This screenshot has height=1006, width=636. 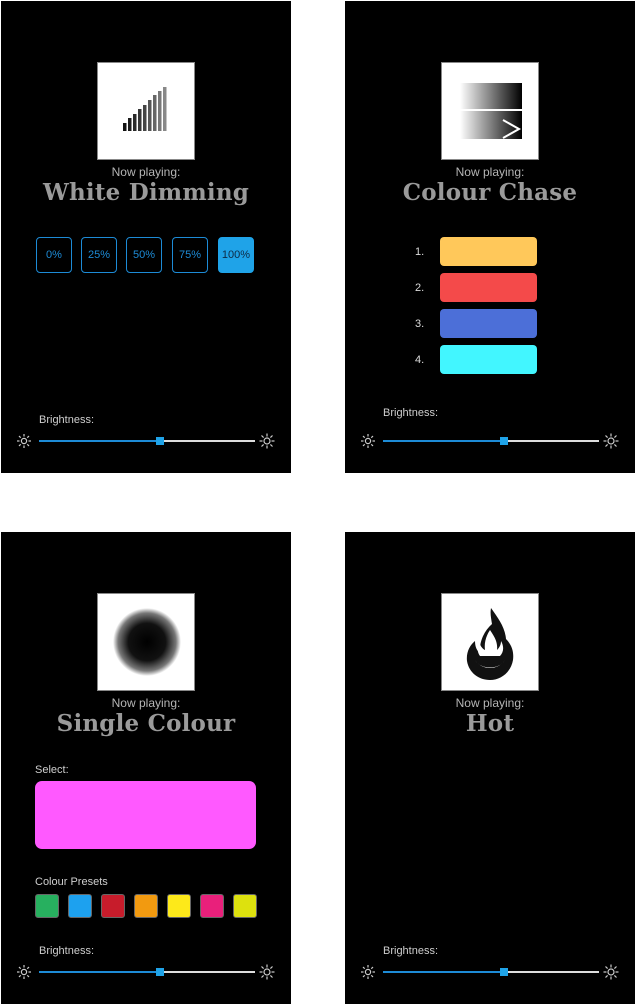 What do you see at coordinates (179, 906) in the screenshot?
I see `colour-preset-yellow` at bounding box center [179, 906].